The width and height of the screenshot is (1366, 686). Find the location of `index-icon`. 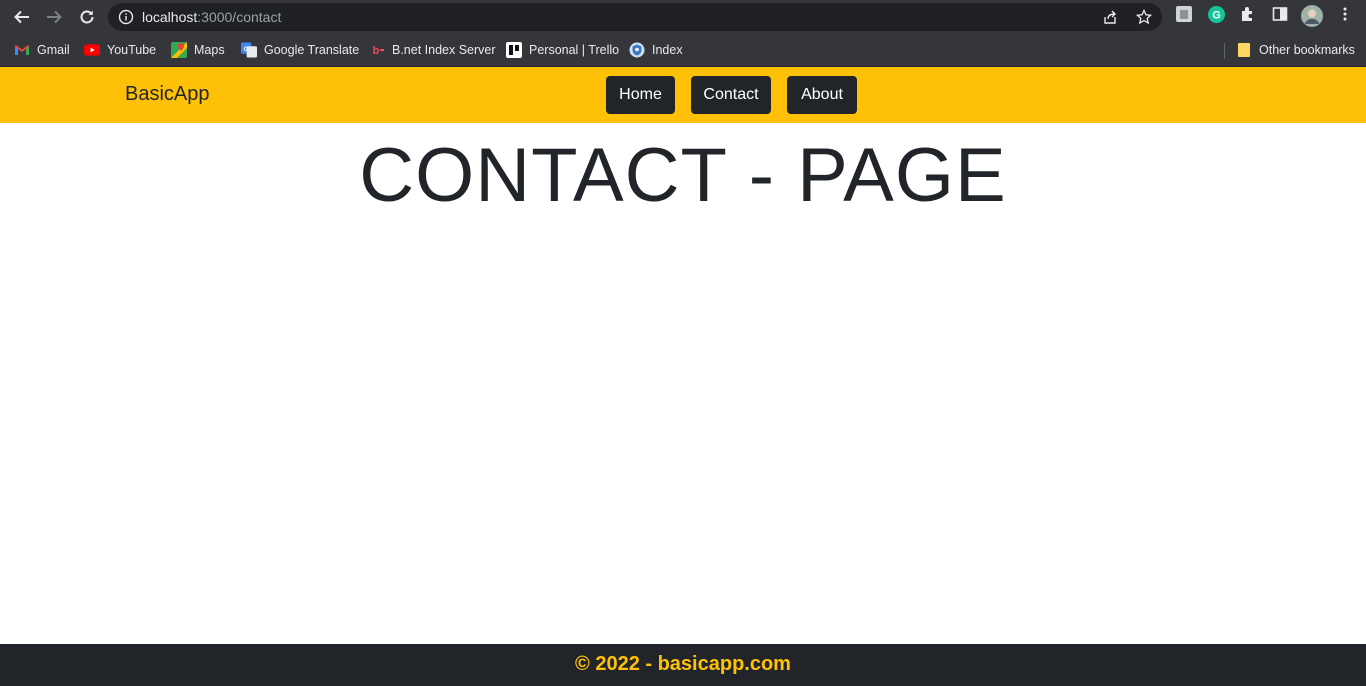

index-icon is located at coordinates (637, 50).